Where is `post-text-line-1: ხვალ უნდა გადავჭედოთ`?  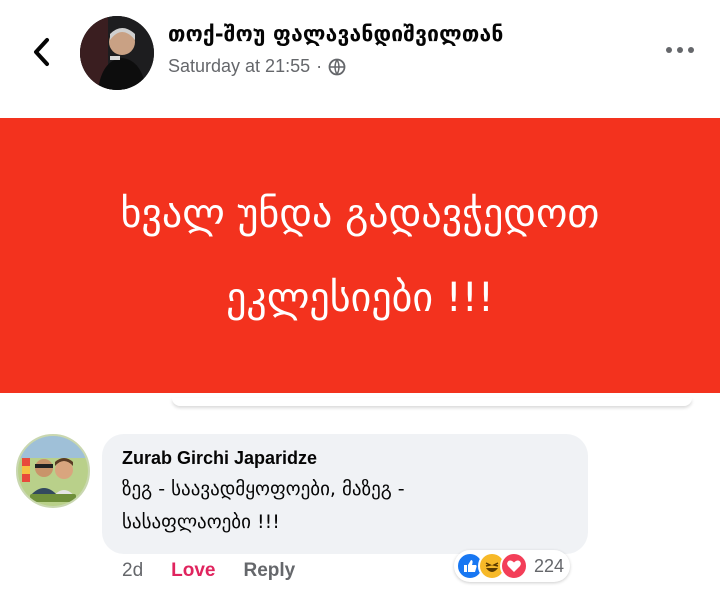
post-text-line-1: ხვალ უნდა გადავჭედოთ is located at coordinates (360, 213).